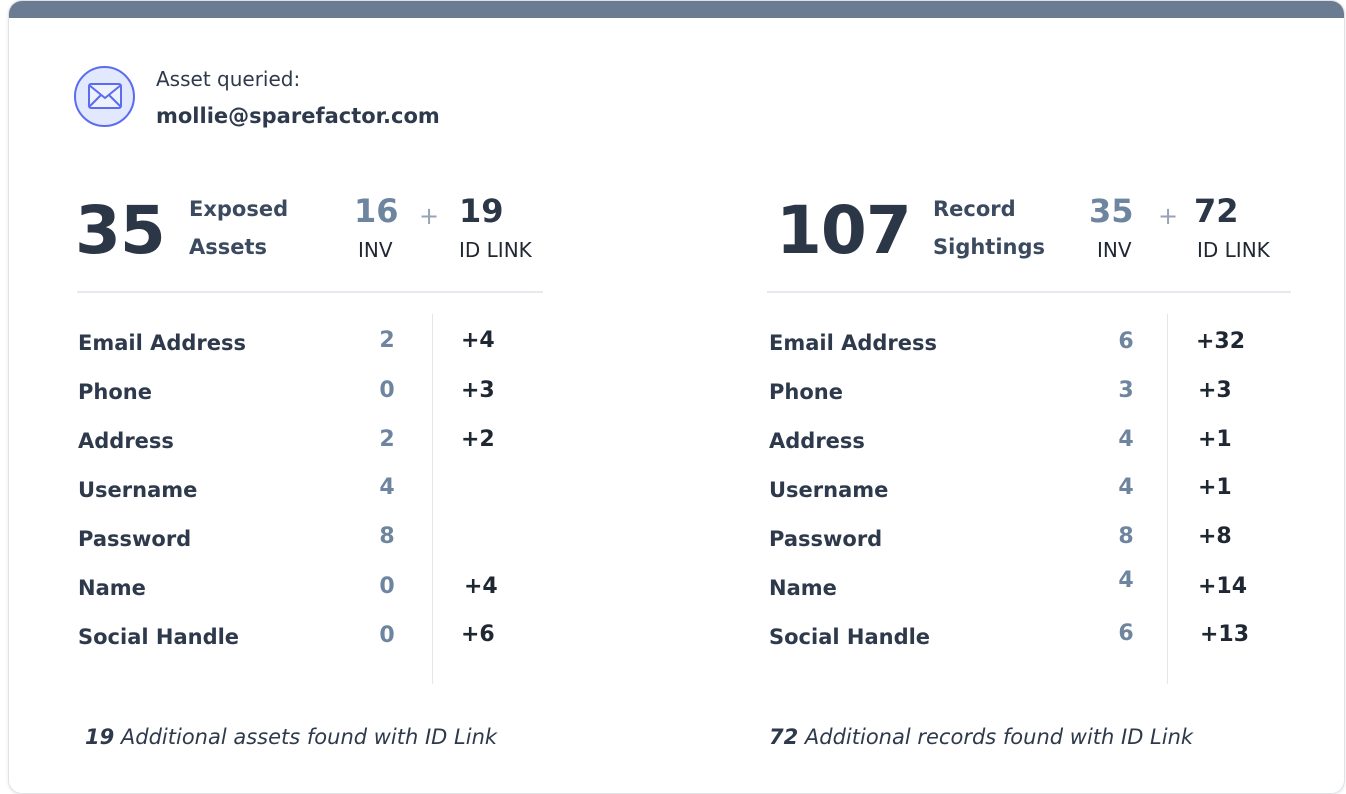 The height and width of the screenshot is (794, 1346). What do you see at coordinates (676, 9) in the screenshot?
I see `card-top-bar` at bounding box center [676, 9].